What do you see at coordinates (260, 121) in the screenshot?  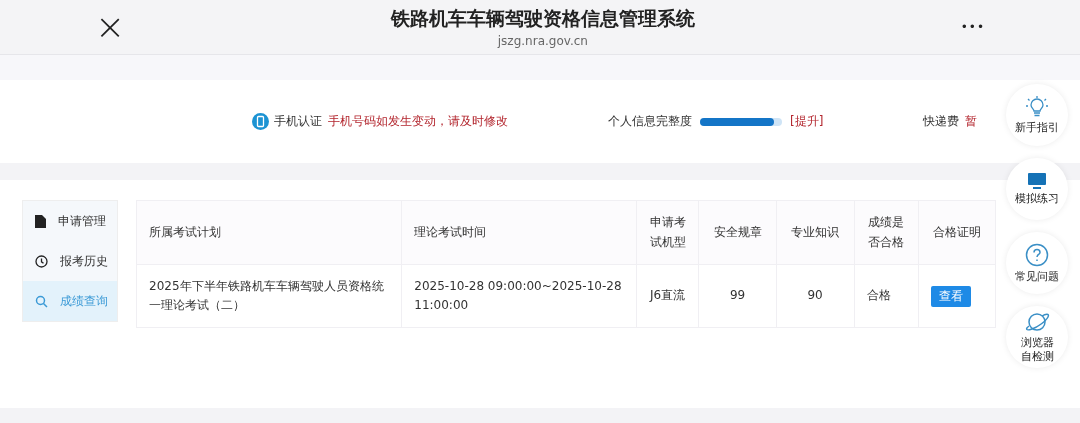 I see `phone-icon` at bounding box center [260, 121].